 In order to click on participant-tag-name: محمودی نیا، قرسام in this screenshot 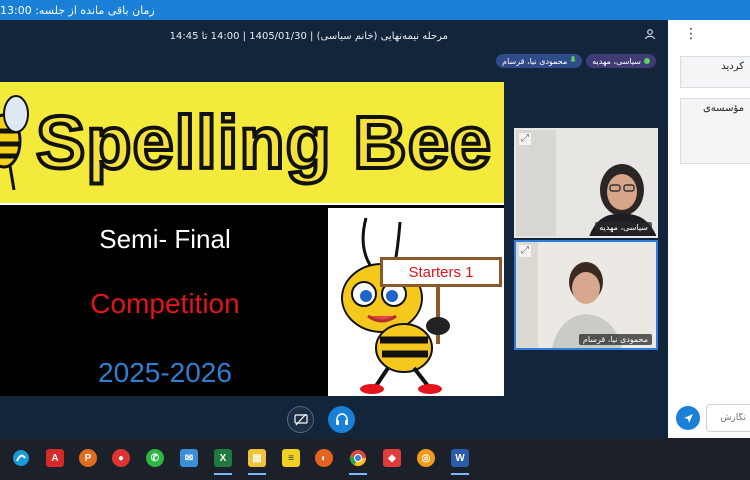, I will do `click(535, 61)`.